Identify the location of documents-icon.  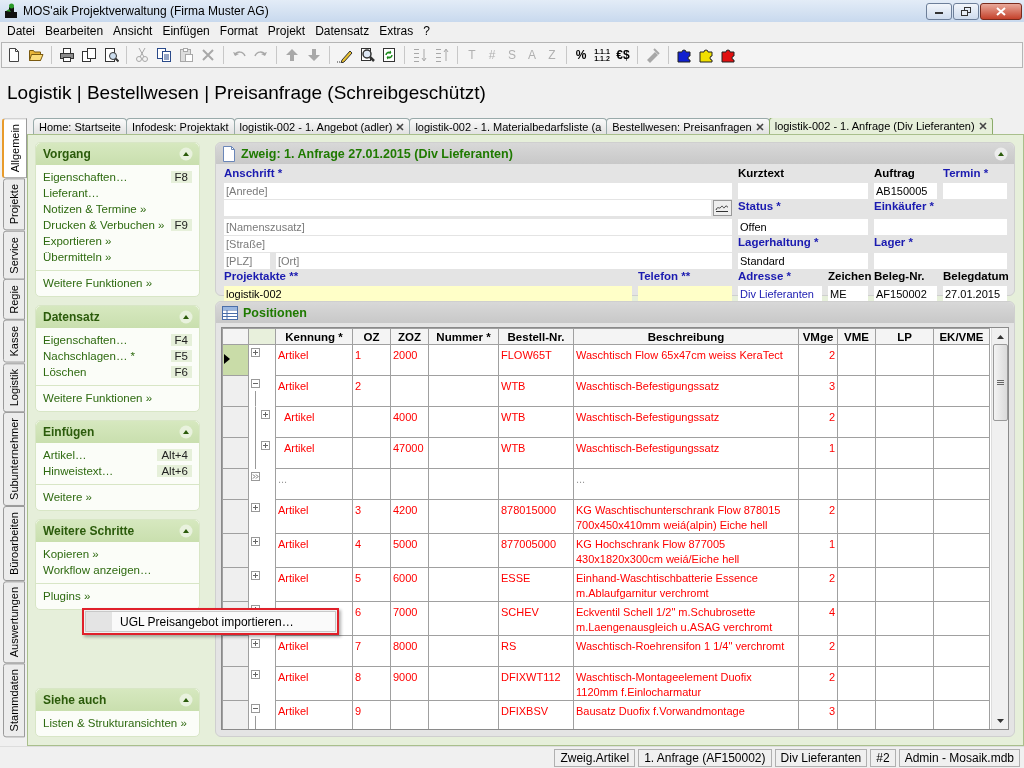
(89, 55).